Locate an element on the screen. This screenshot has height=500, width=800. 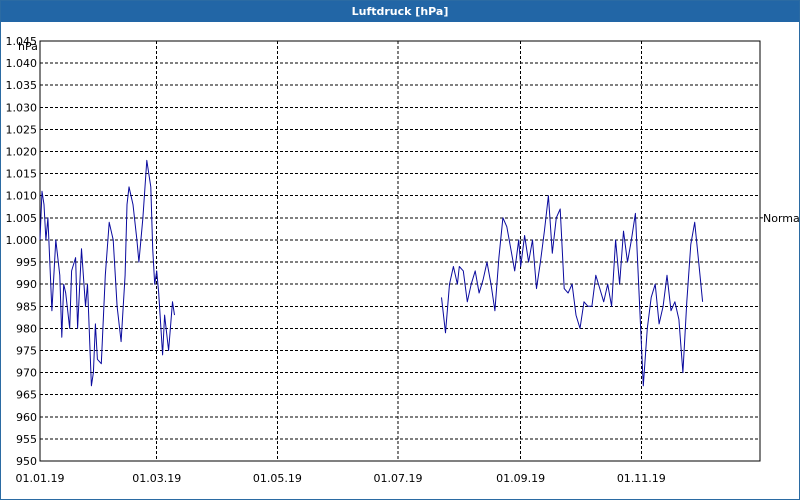
y-tick-label: 980 is located at coordinates (26, 328).